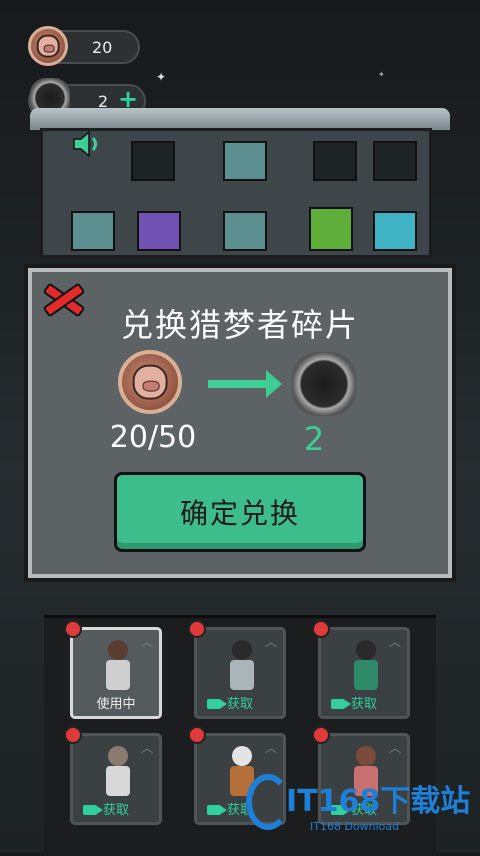 The width and height of the screenshot is (480, 856). What do you see at coordinates (355, 826) in the screenshot?
I see `watermark-sub: IT168 Download` at bounding box center [355, 826].